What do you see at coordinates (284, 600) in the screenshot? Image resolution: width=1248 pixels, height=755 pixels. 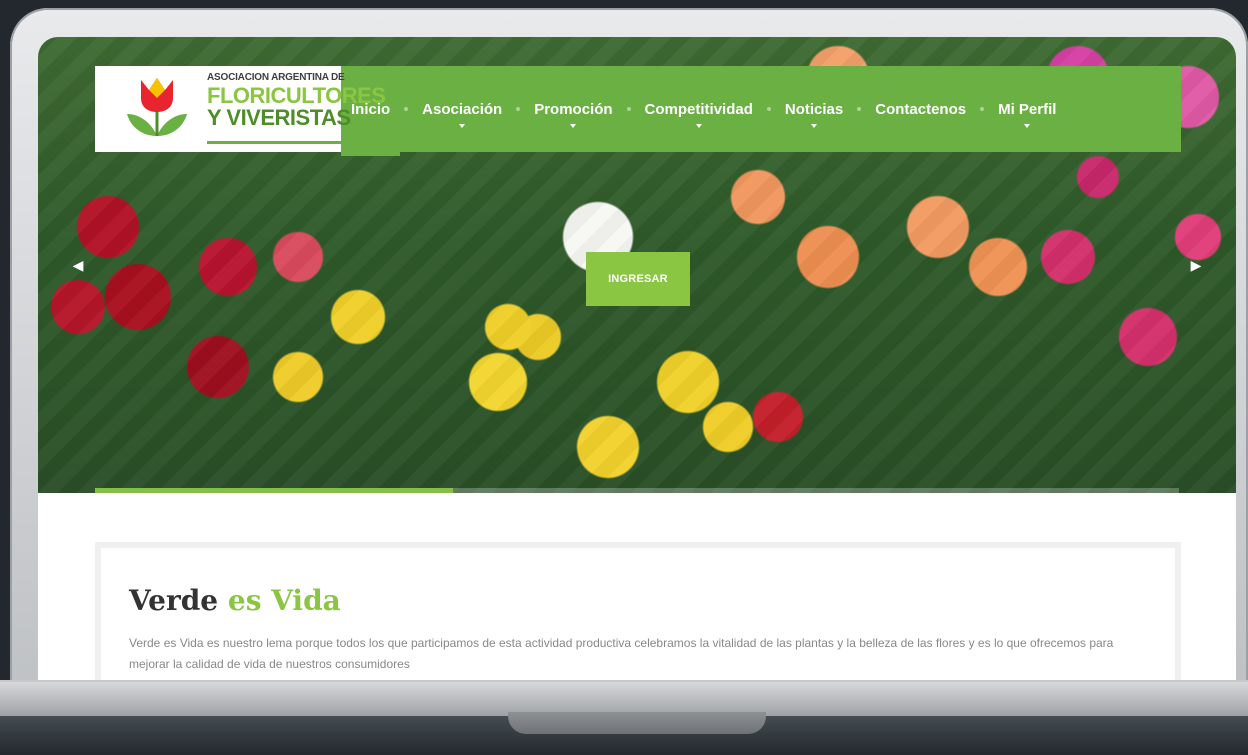 I see `title-accent: es Vida` at bounding box center [284, 600].